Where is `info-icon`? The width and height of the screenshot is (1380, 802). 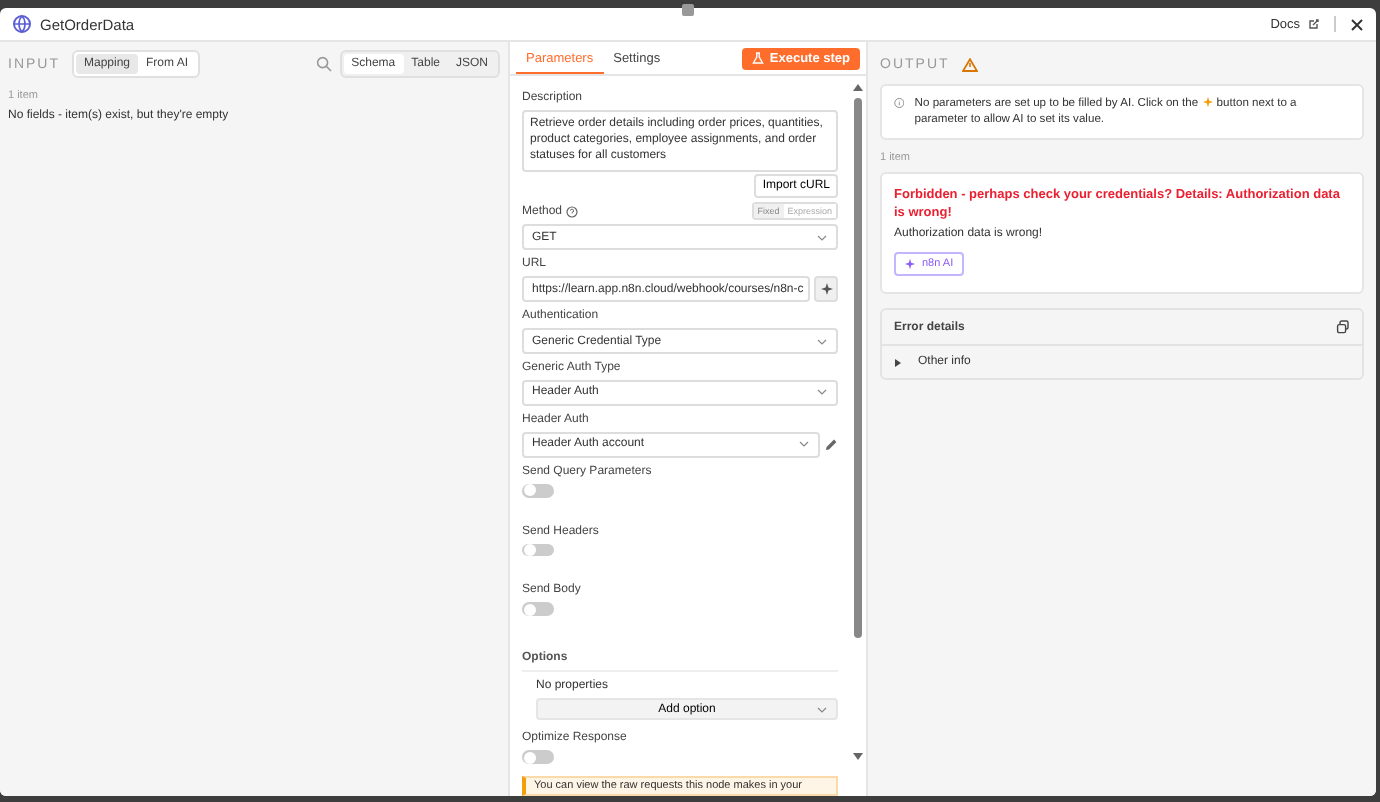
info-icon is located at coordinates (899, 103).